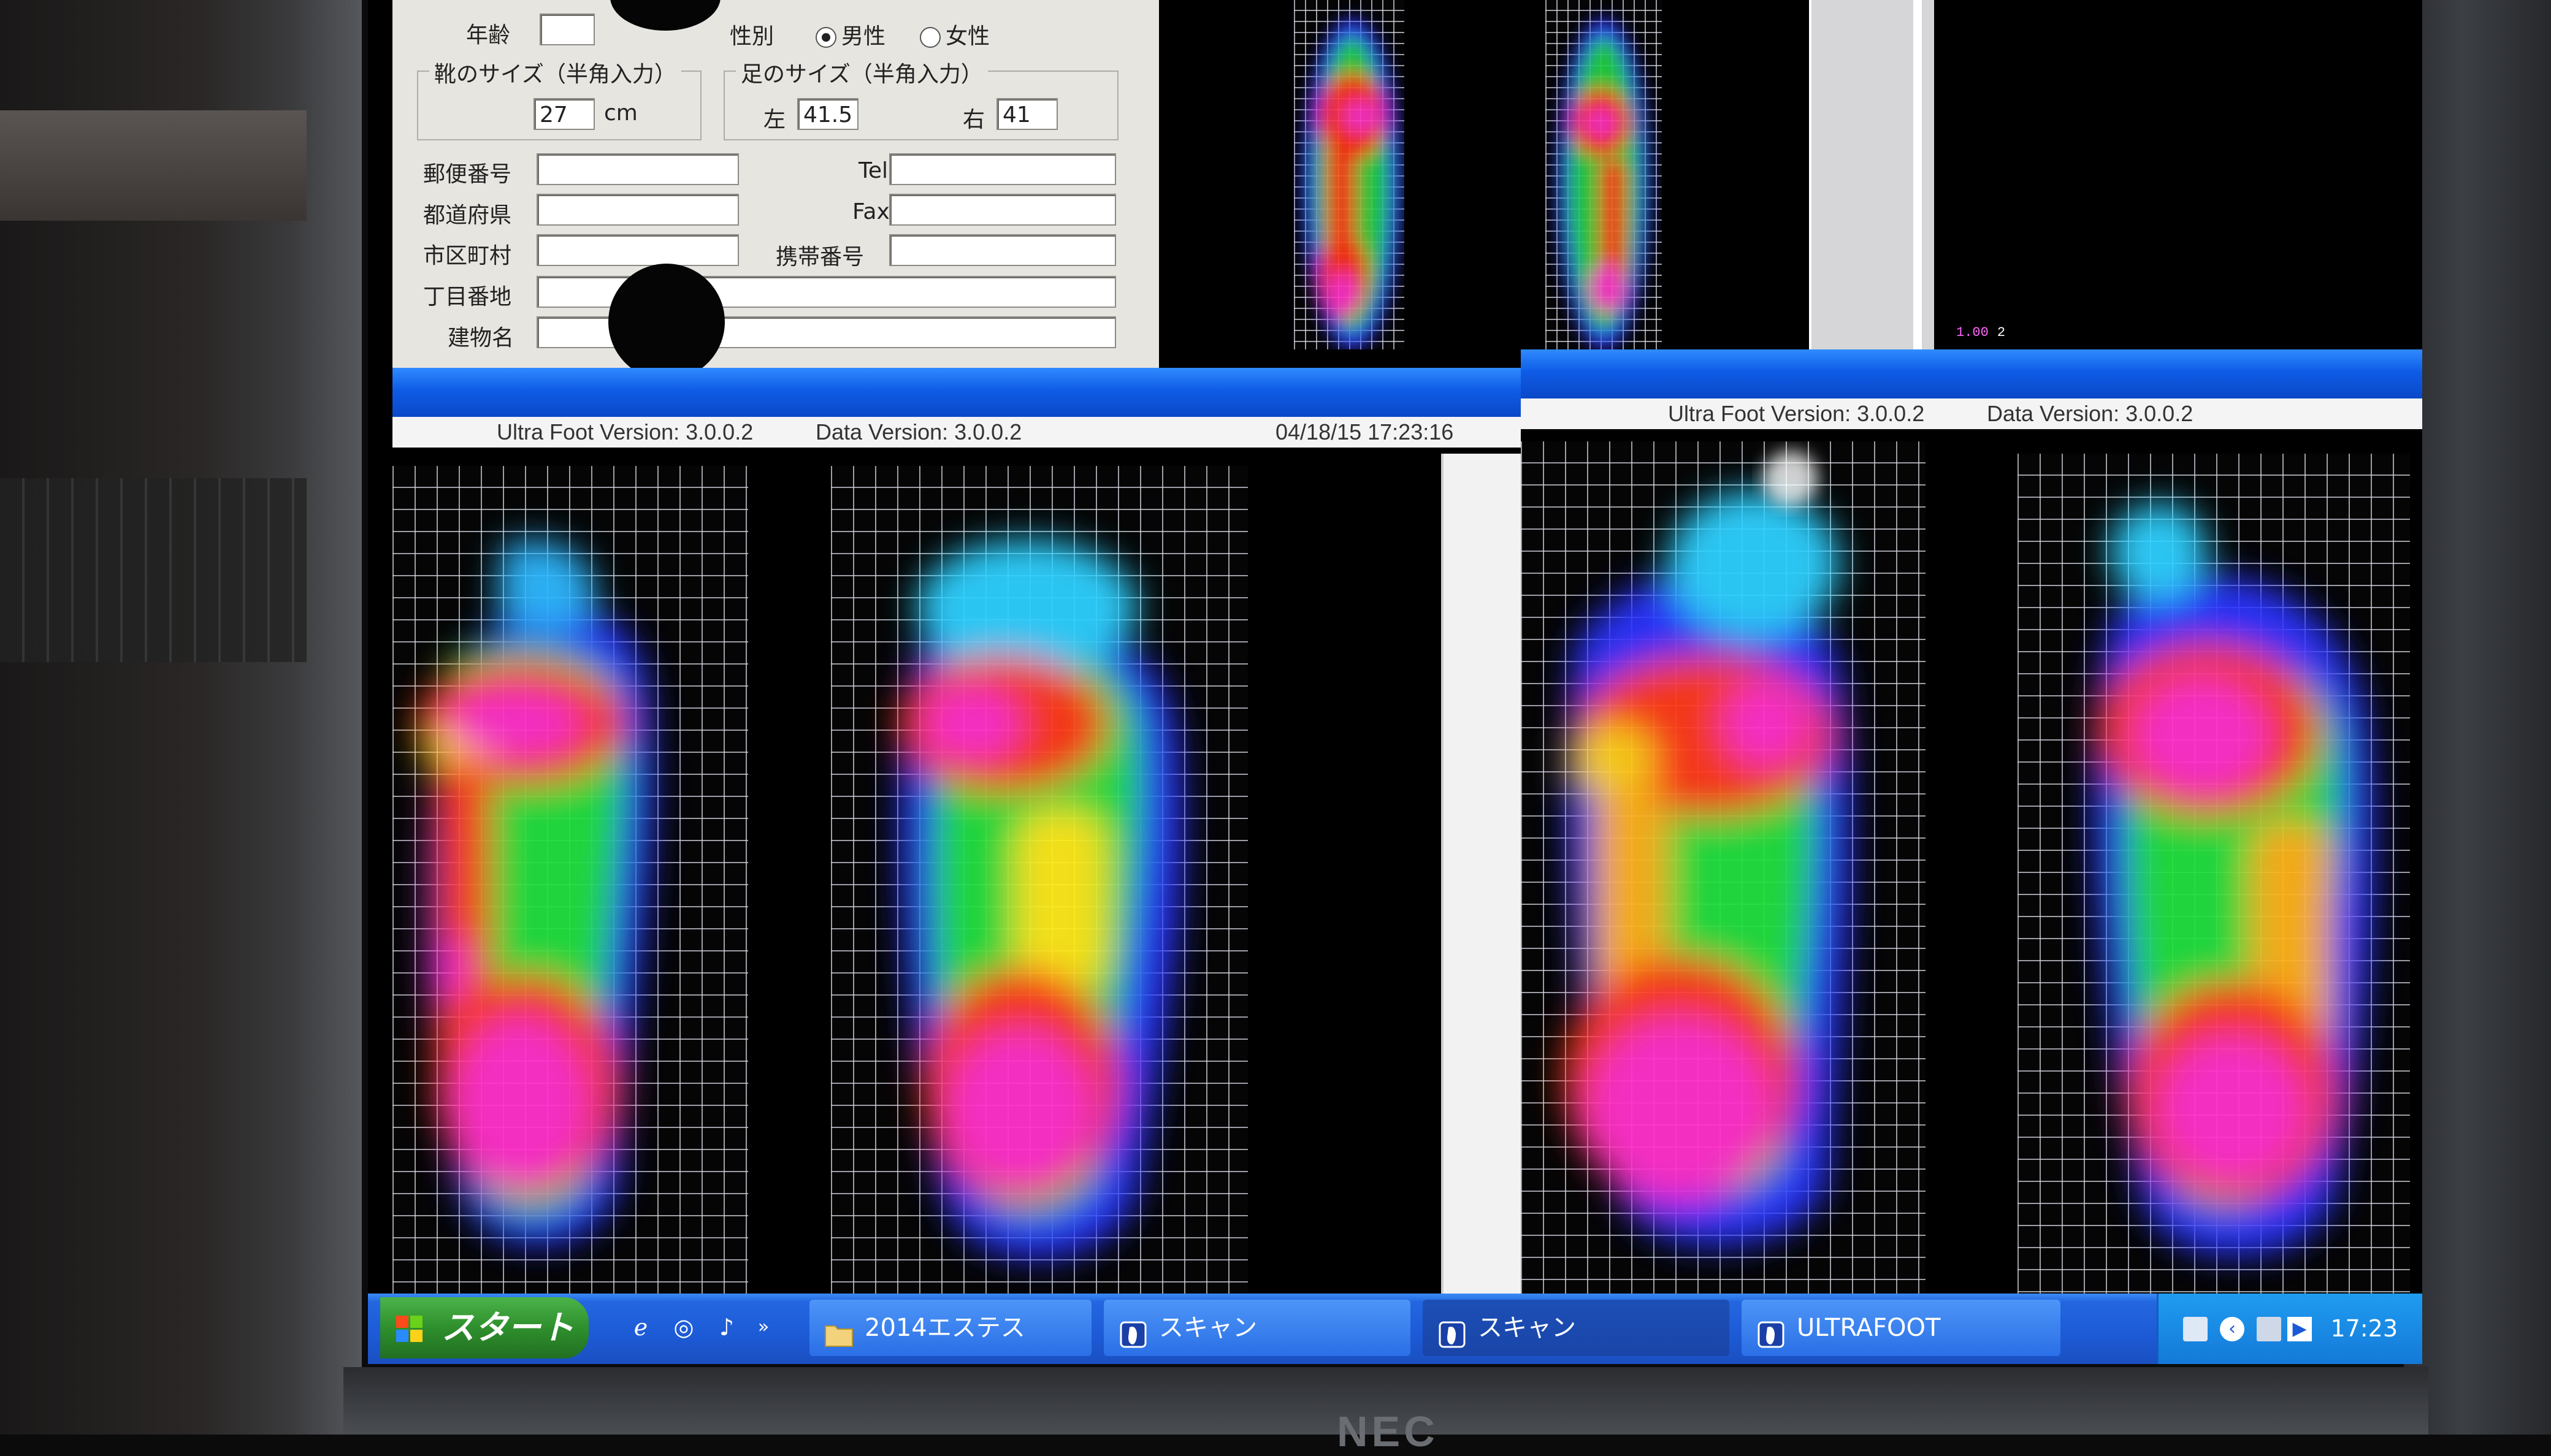  Describe the element at coordinates (774, 119) in the screenshot. I see `left-foot-label: 左` at that location.